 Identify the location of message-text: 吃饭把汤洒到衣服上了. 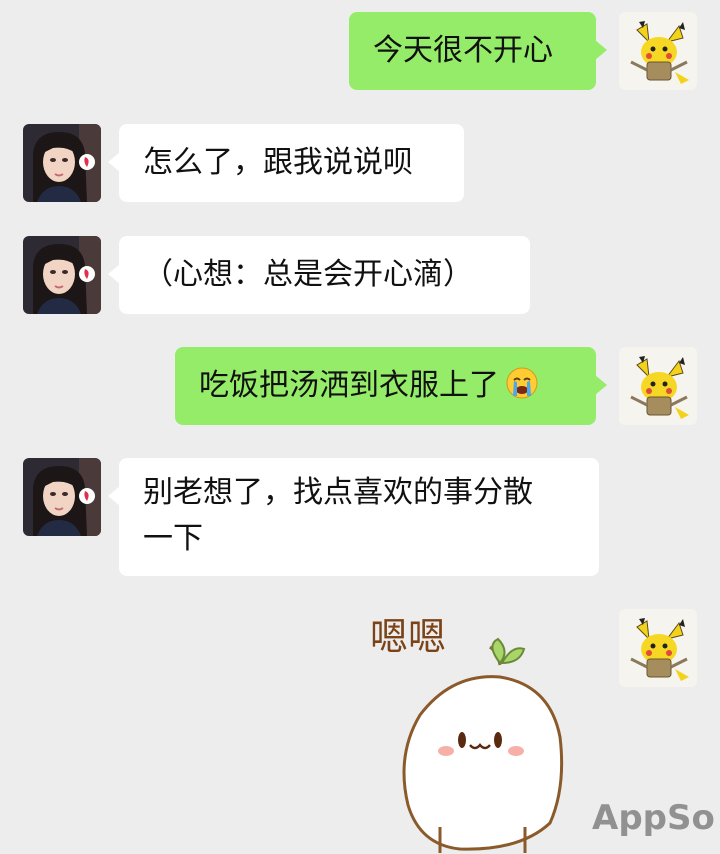
(349, 385).